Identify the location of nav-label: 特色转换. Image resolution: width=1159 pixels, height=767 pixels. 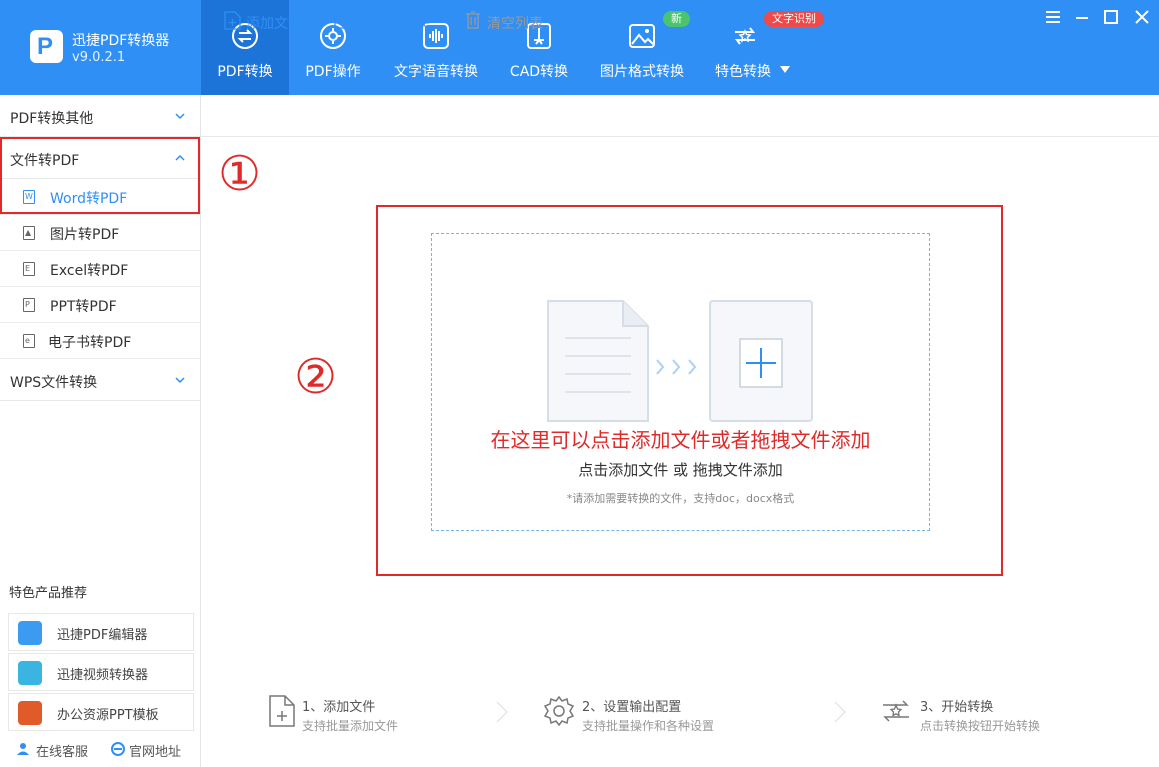
(743, 72).